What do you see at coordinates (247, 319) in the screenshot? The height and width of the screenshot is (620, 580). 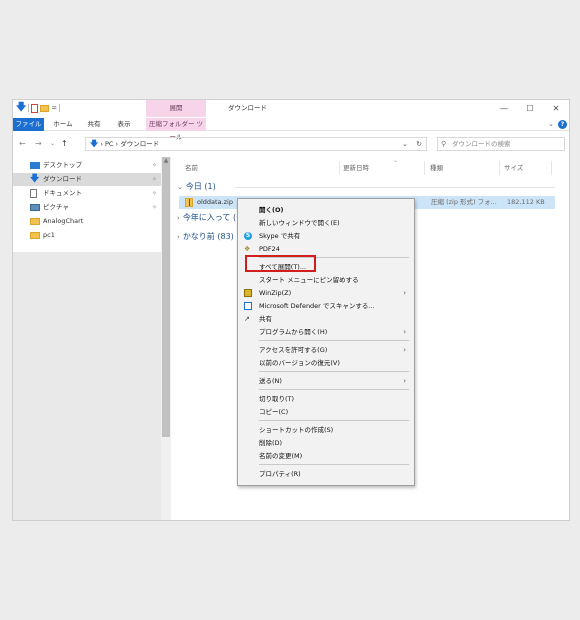 I see `share-icon: ↗` at bounding box center [247, 319].